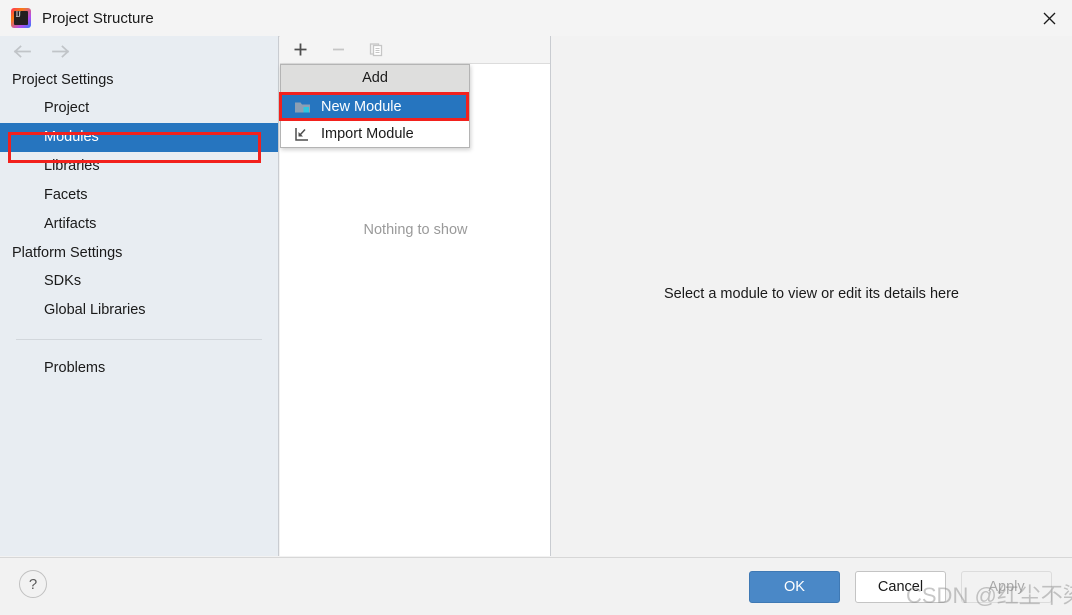 The image size is (1072, 615). What do you see at coordinates (139, 368) in the screenshot?
I see `sidebar-item-problems: Problems` at bounding box center [139, 368].